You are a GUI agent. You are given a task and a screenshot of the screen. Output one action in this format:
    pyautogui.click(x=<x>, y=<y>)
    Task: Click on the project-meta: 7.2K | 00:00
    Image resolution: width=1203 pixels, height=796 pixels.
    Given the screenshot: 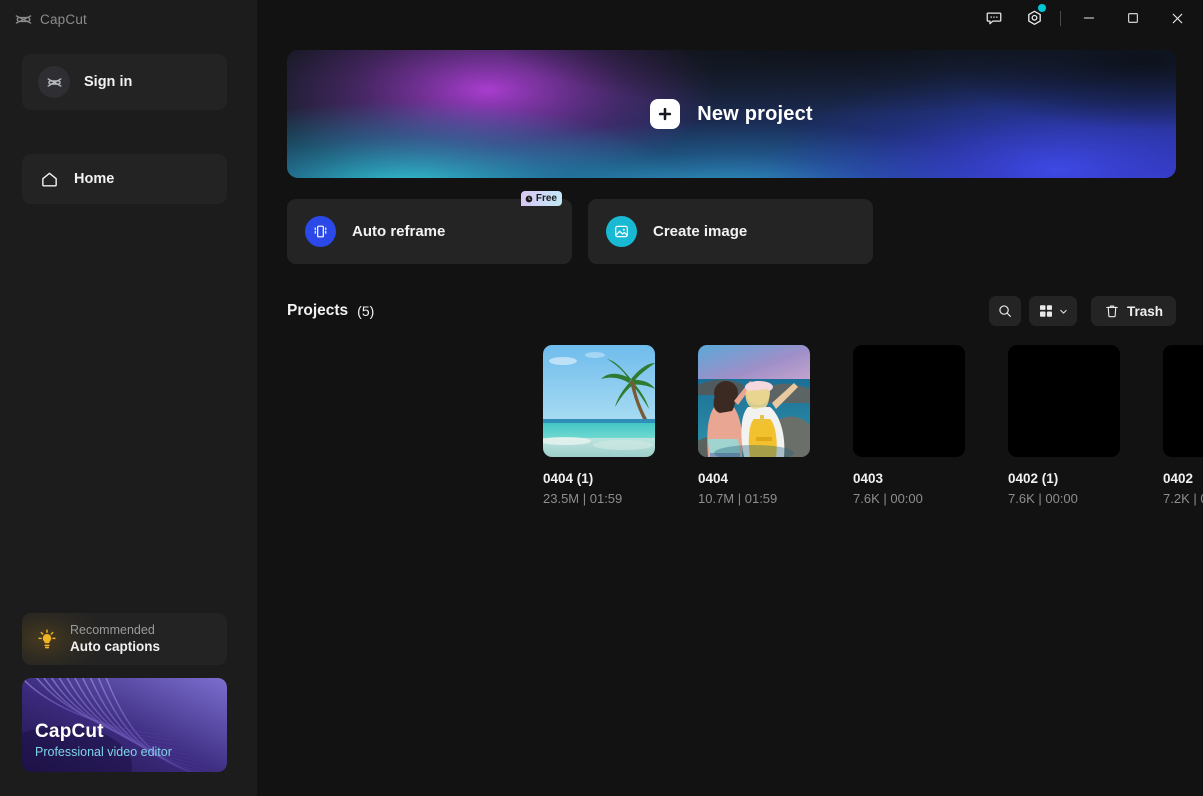 What is the action you would take?
    pyautogui.click(x=1183, y=498)
    